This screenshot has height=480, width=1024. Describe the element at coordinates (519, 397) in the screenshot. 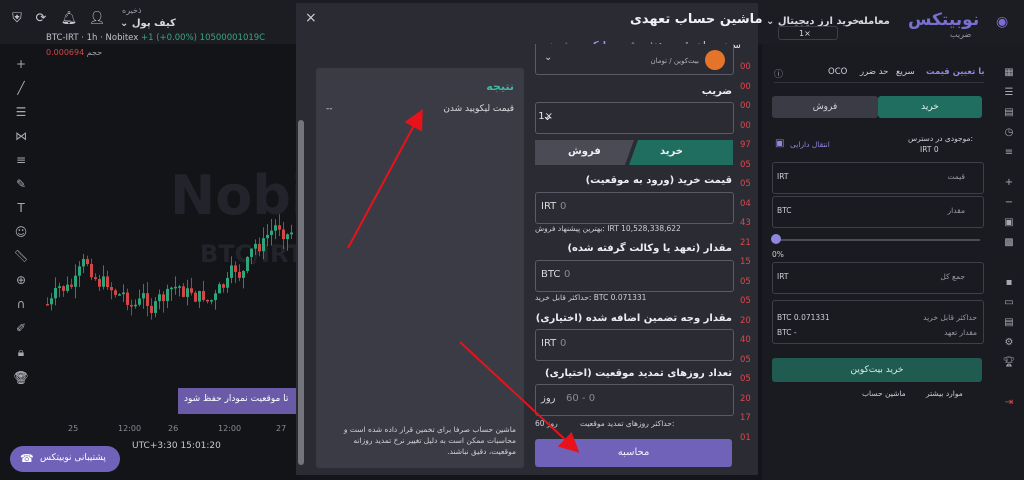

I see `arrow-to-calculate` at that location.